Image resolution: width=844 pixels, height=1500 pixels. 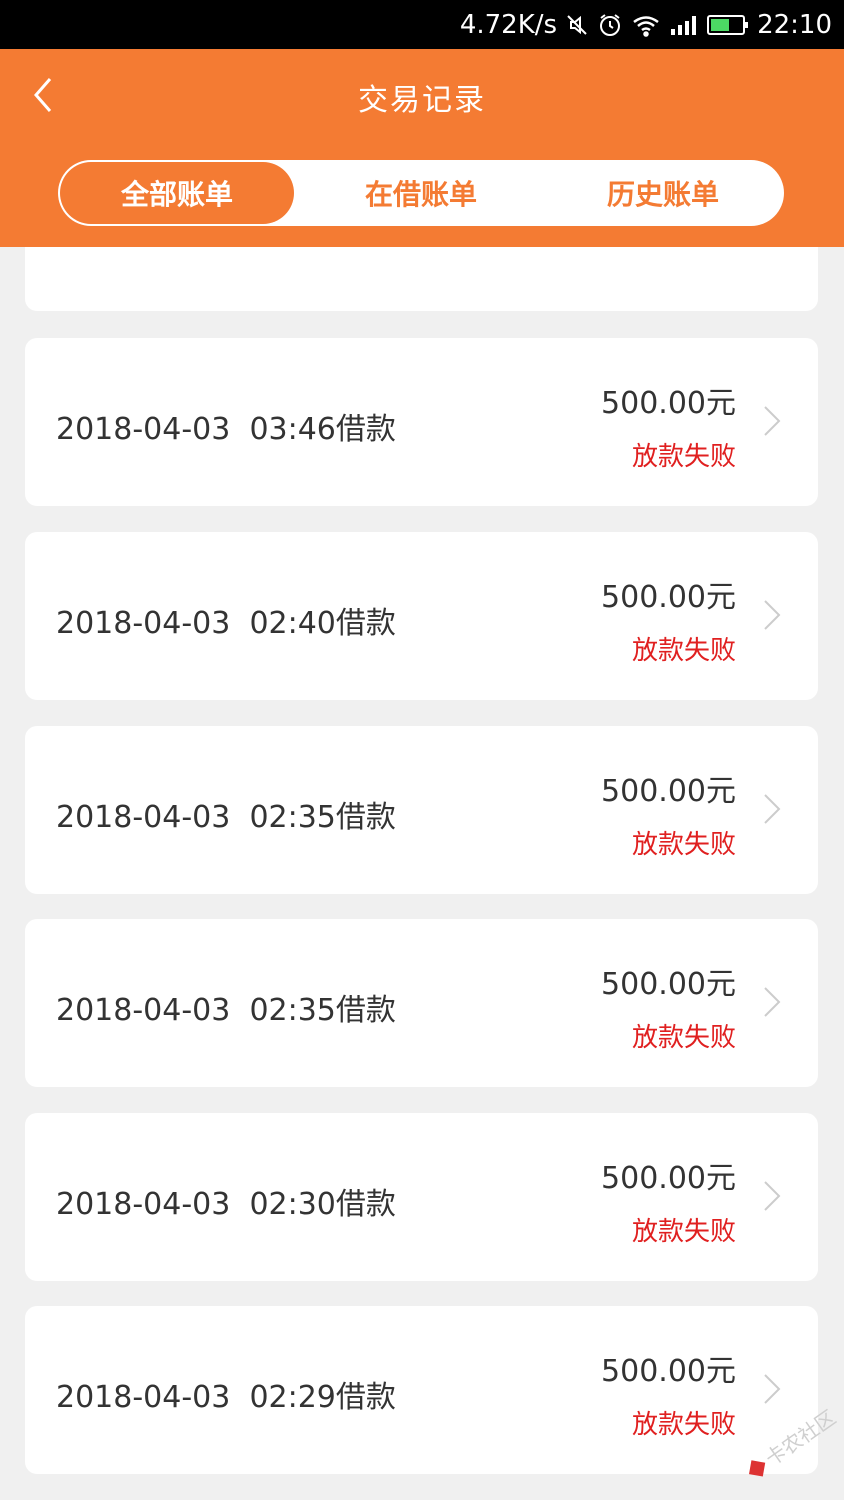 I want to click on list-item: 2018-04-03 02:29借款 500.00元 放款失败, so click(x=421, y=1390).